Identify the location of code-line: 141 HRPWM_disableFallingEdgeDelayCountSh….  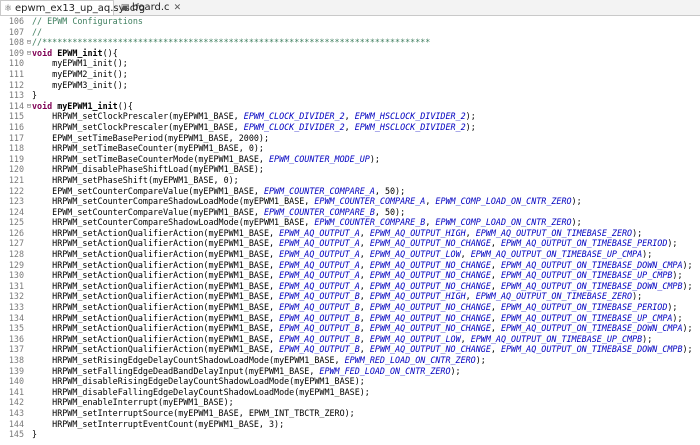
(350, 392).